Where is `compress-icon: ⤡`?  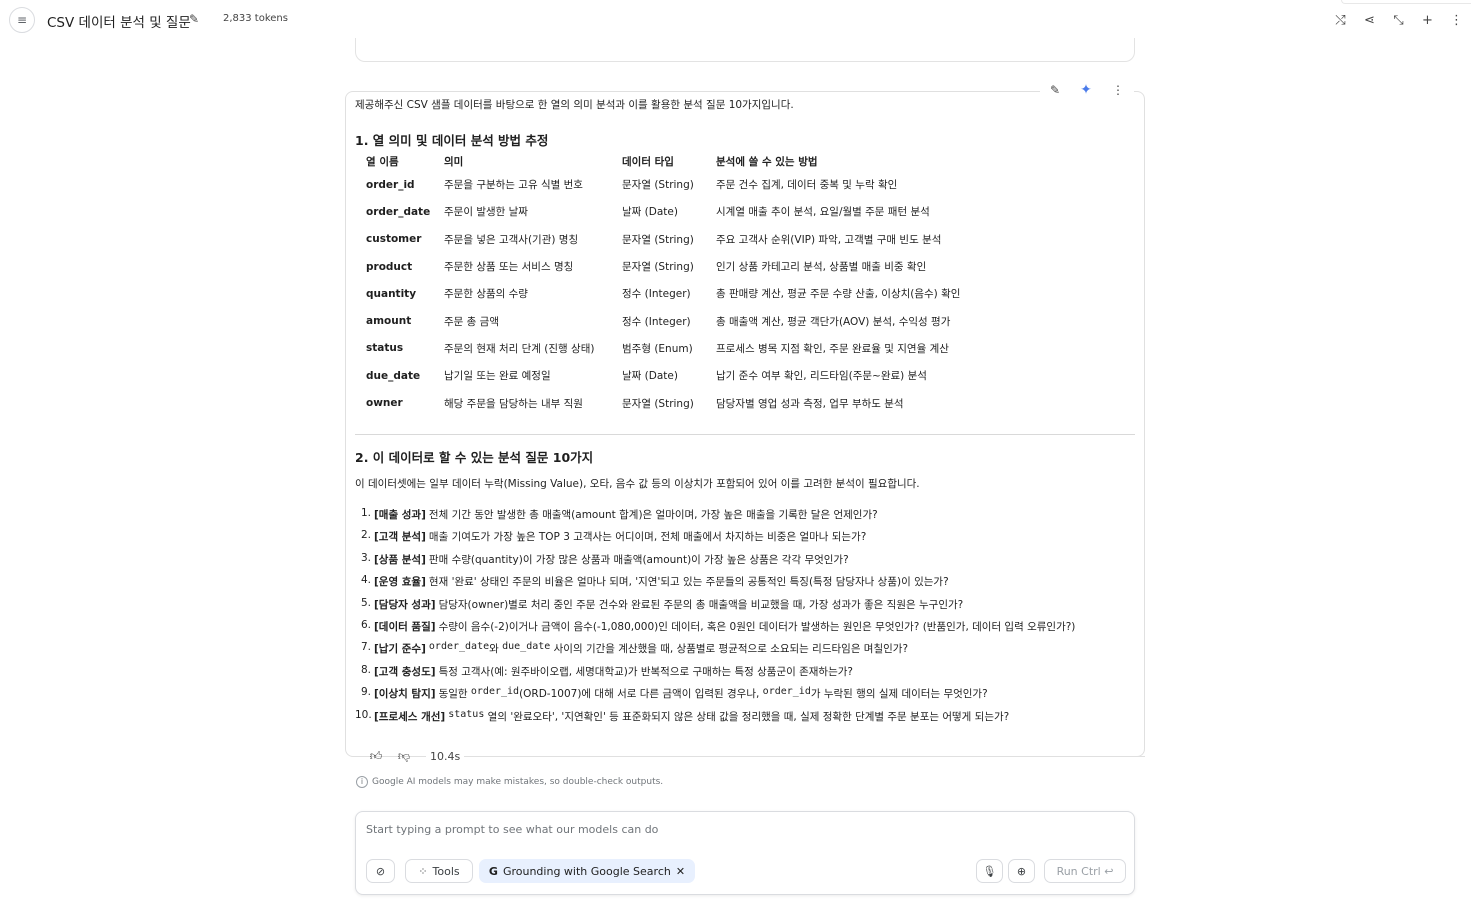
compress-icon: ⤡ is located at coordinates (1398, 20).